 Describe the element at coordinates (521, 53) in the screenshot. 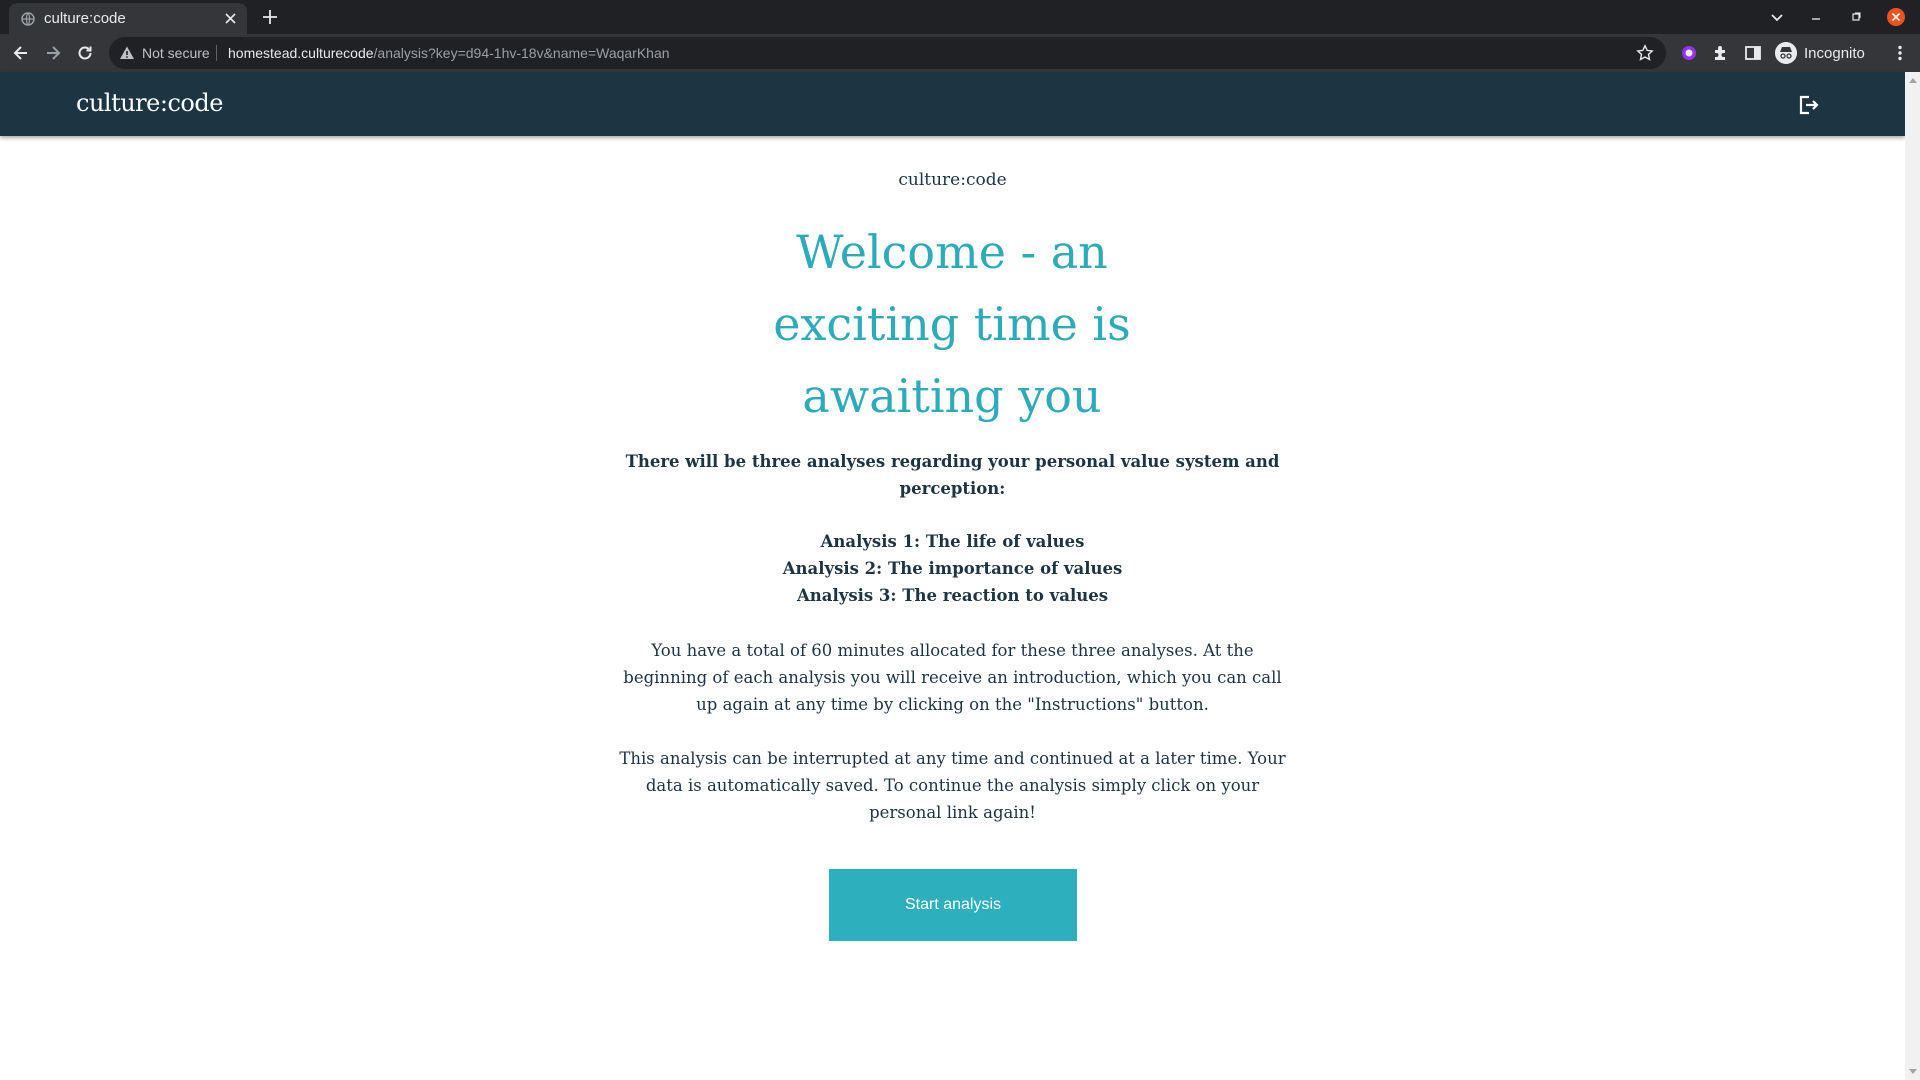

I see `url-path: /analysis?key=d94-1hv-18v&name=WaqarKhan` at that location.